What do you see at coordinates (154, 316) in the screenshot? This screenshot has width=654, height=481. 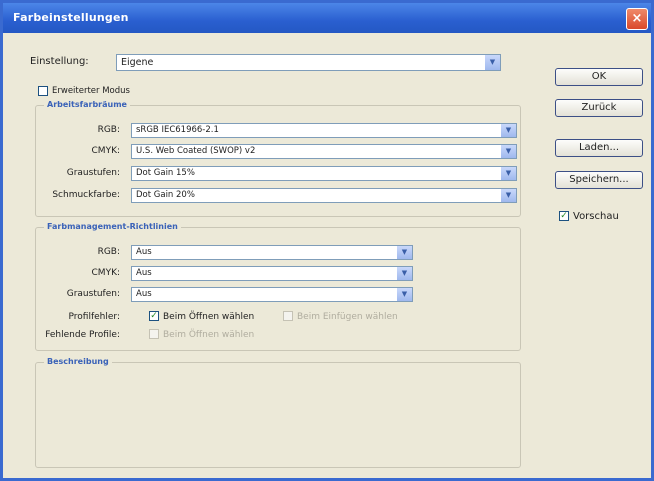 I see `profile-mismatch-open-checkbox: ✓` at bounding box center [154, 316].